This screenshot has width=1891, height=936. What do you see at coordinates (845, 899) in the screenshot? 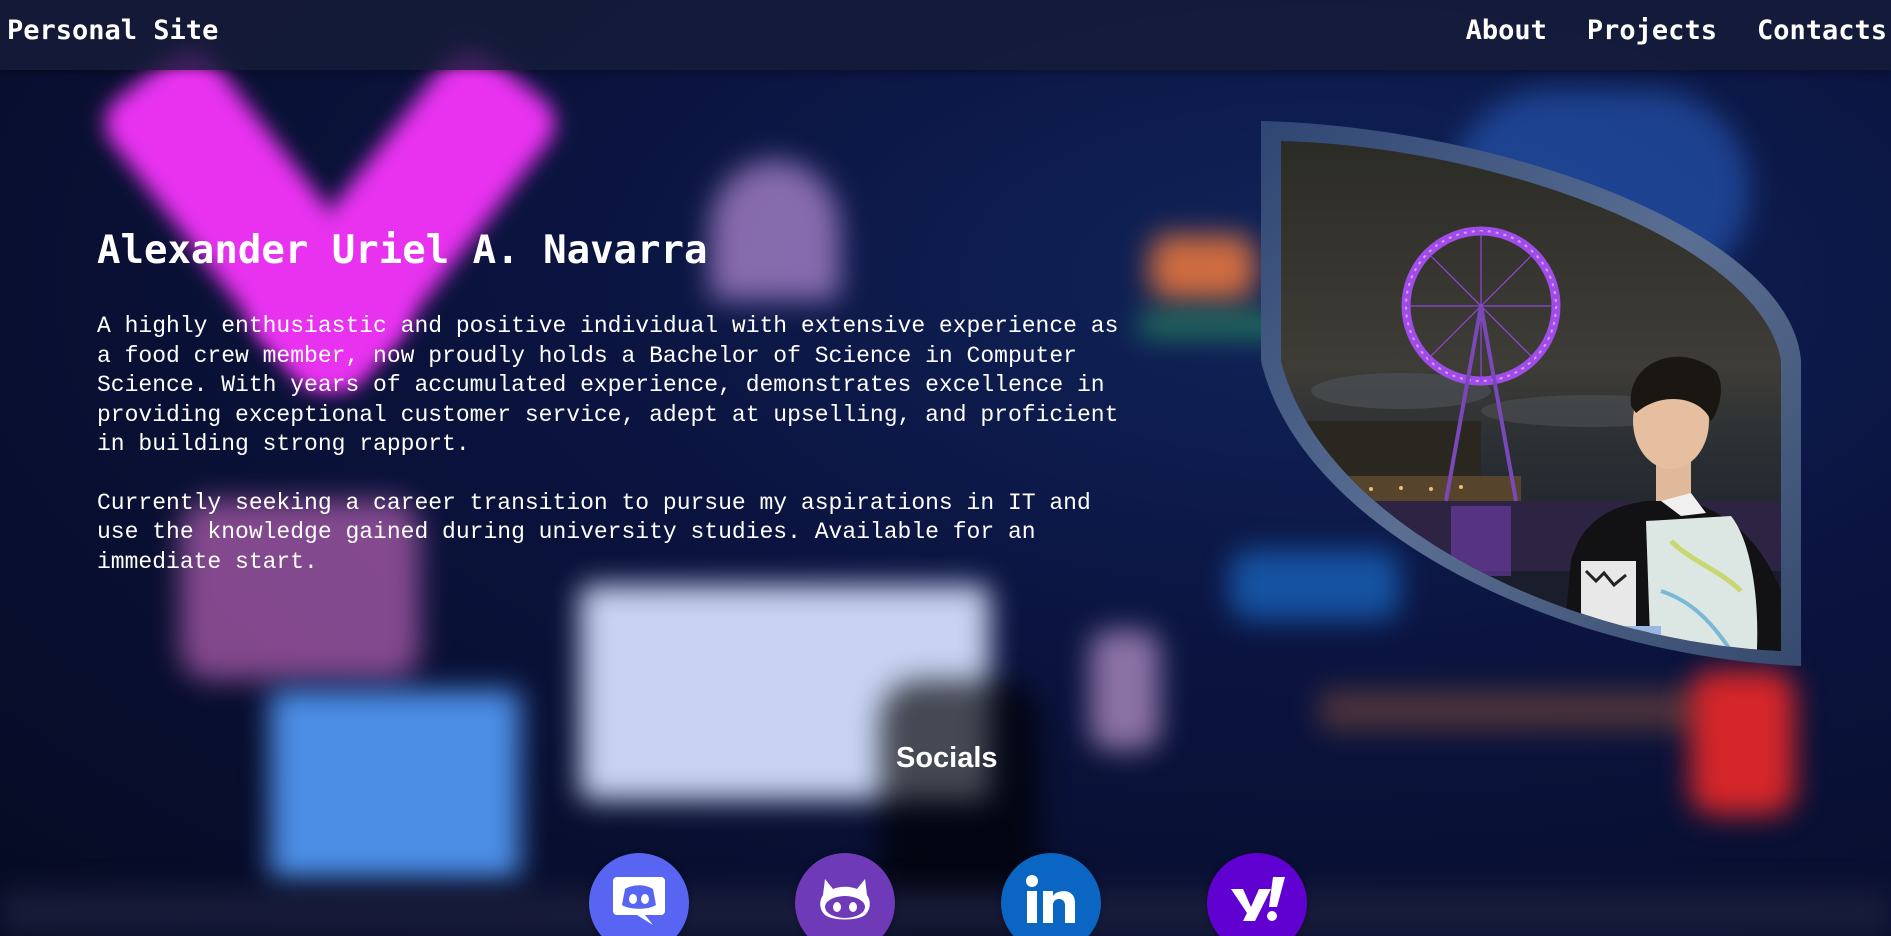
I see `github-icon` at bounding box center [845, 899].